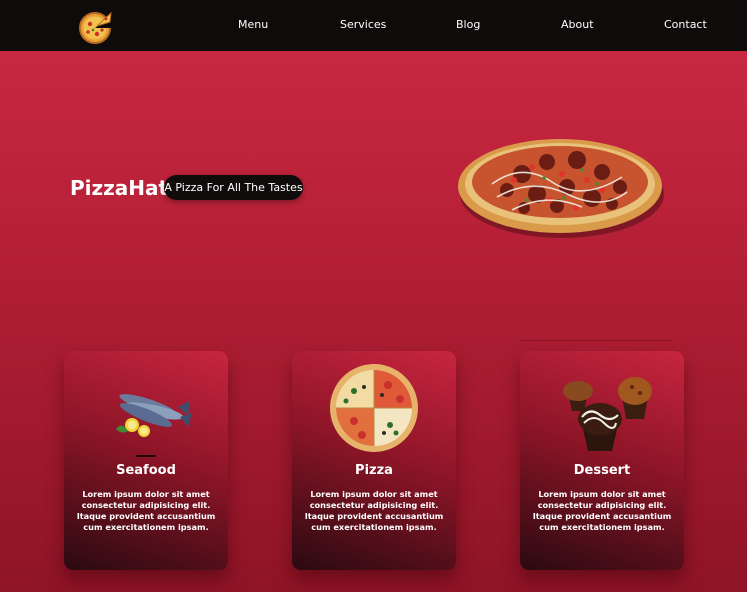 The height and width of the screenshot is (592, 747). What do you see at coordinates (607, 414) in the screenshot?
I see `cupcakes-image` at bounding box center [607, 414].